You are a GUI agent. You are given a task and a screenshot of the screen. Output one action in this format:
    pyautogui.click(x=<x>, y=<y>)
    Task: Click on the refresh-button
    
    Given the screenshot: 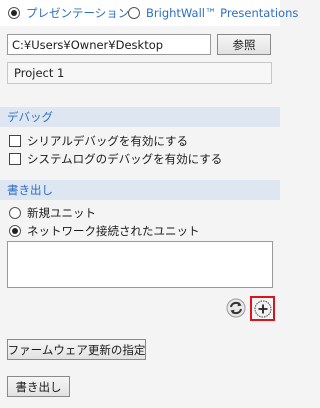 What is the action you would take?
    pyautogui.click(x=236, y=308)
    